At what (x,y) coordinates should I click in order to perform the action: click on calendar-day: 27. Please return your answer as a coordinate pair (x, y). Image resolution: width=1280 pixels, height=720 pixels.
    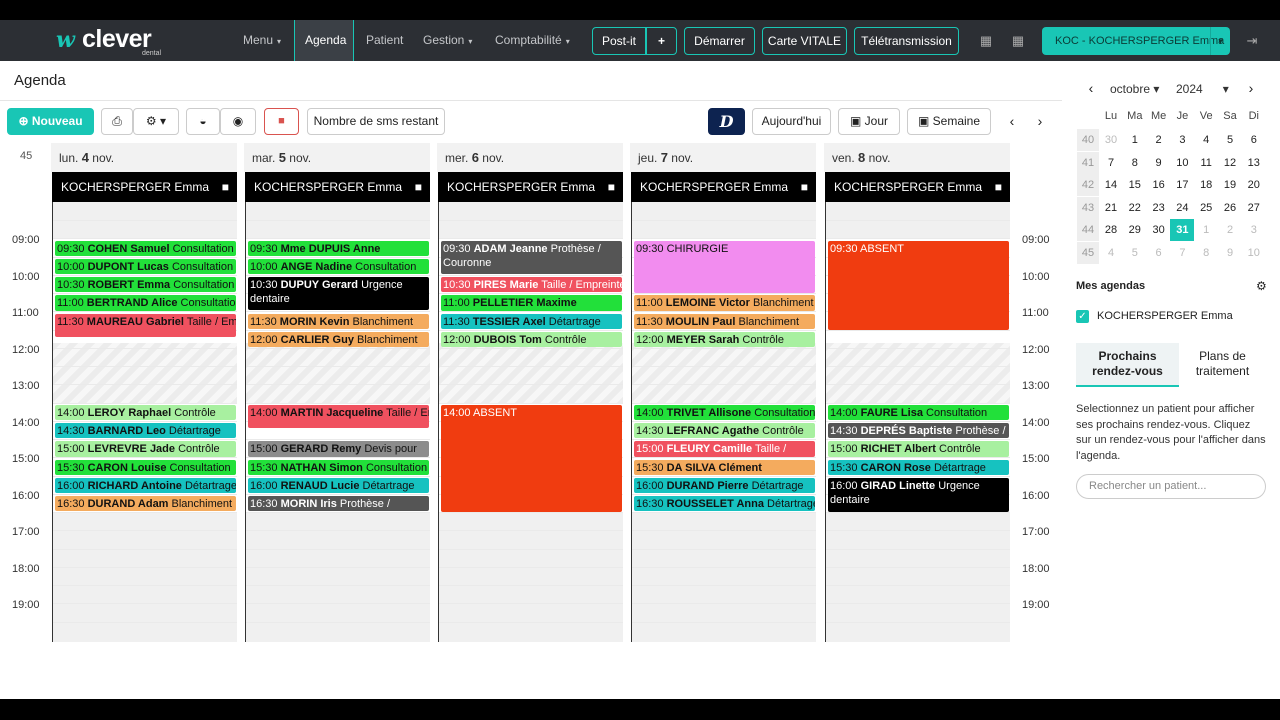
    Looking at the image, I should click on (1254, 208).